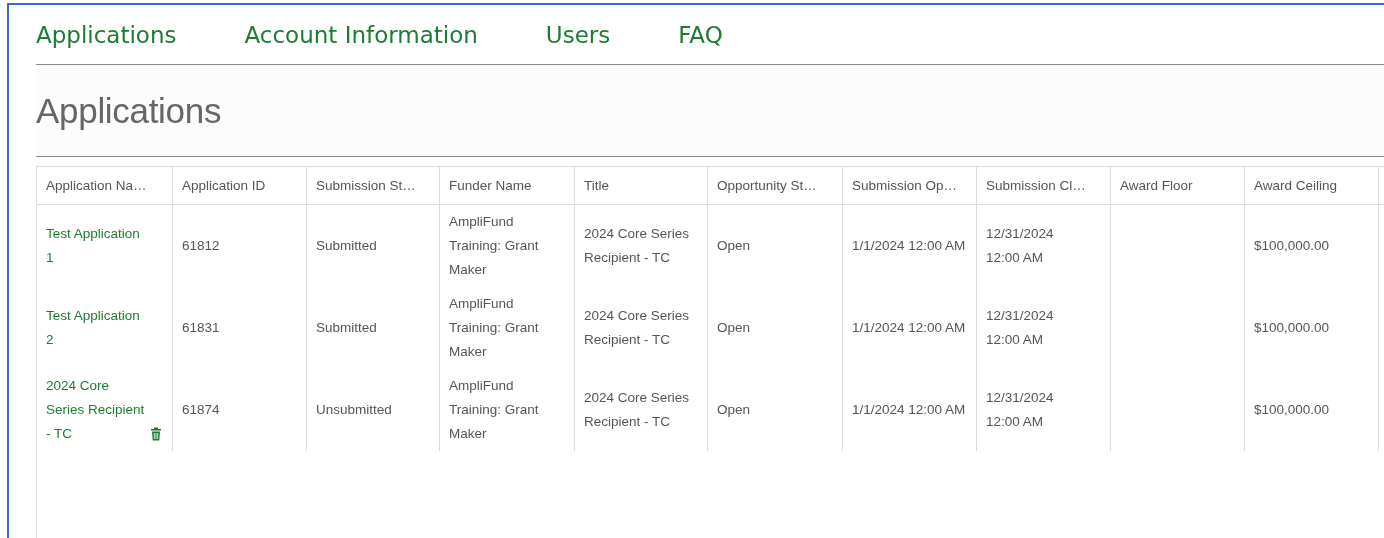 The image size is (1384, 538). Describe the element at coordinates (700, 34) in the screenshot. I see `nav-link: FAQ` at that location.